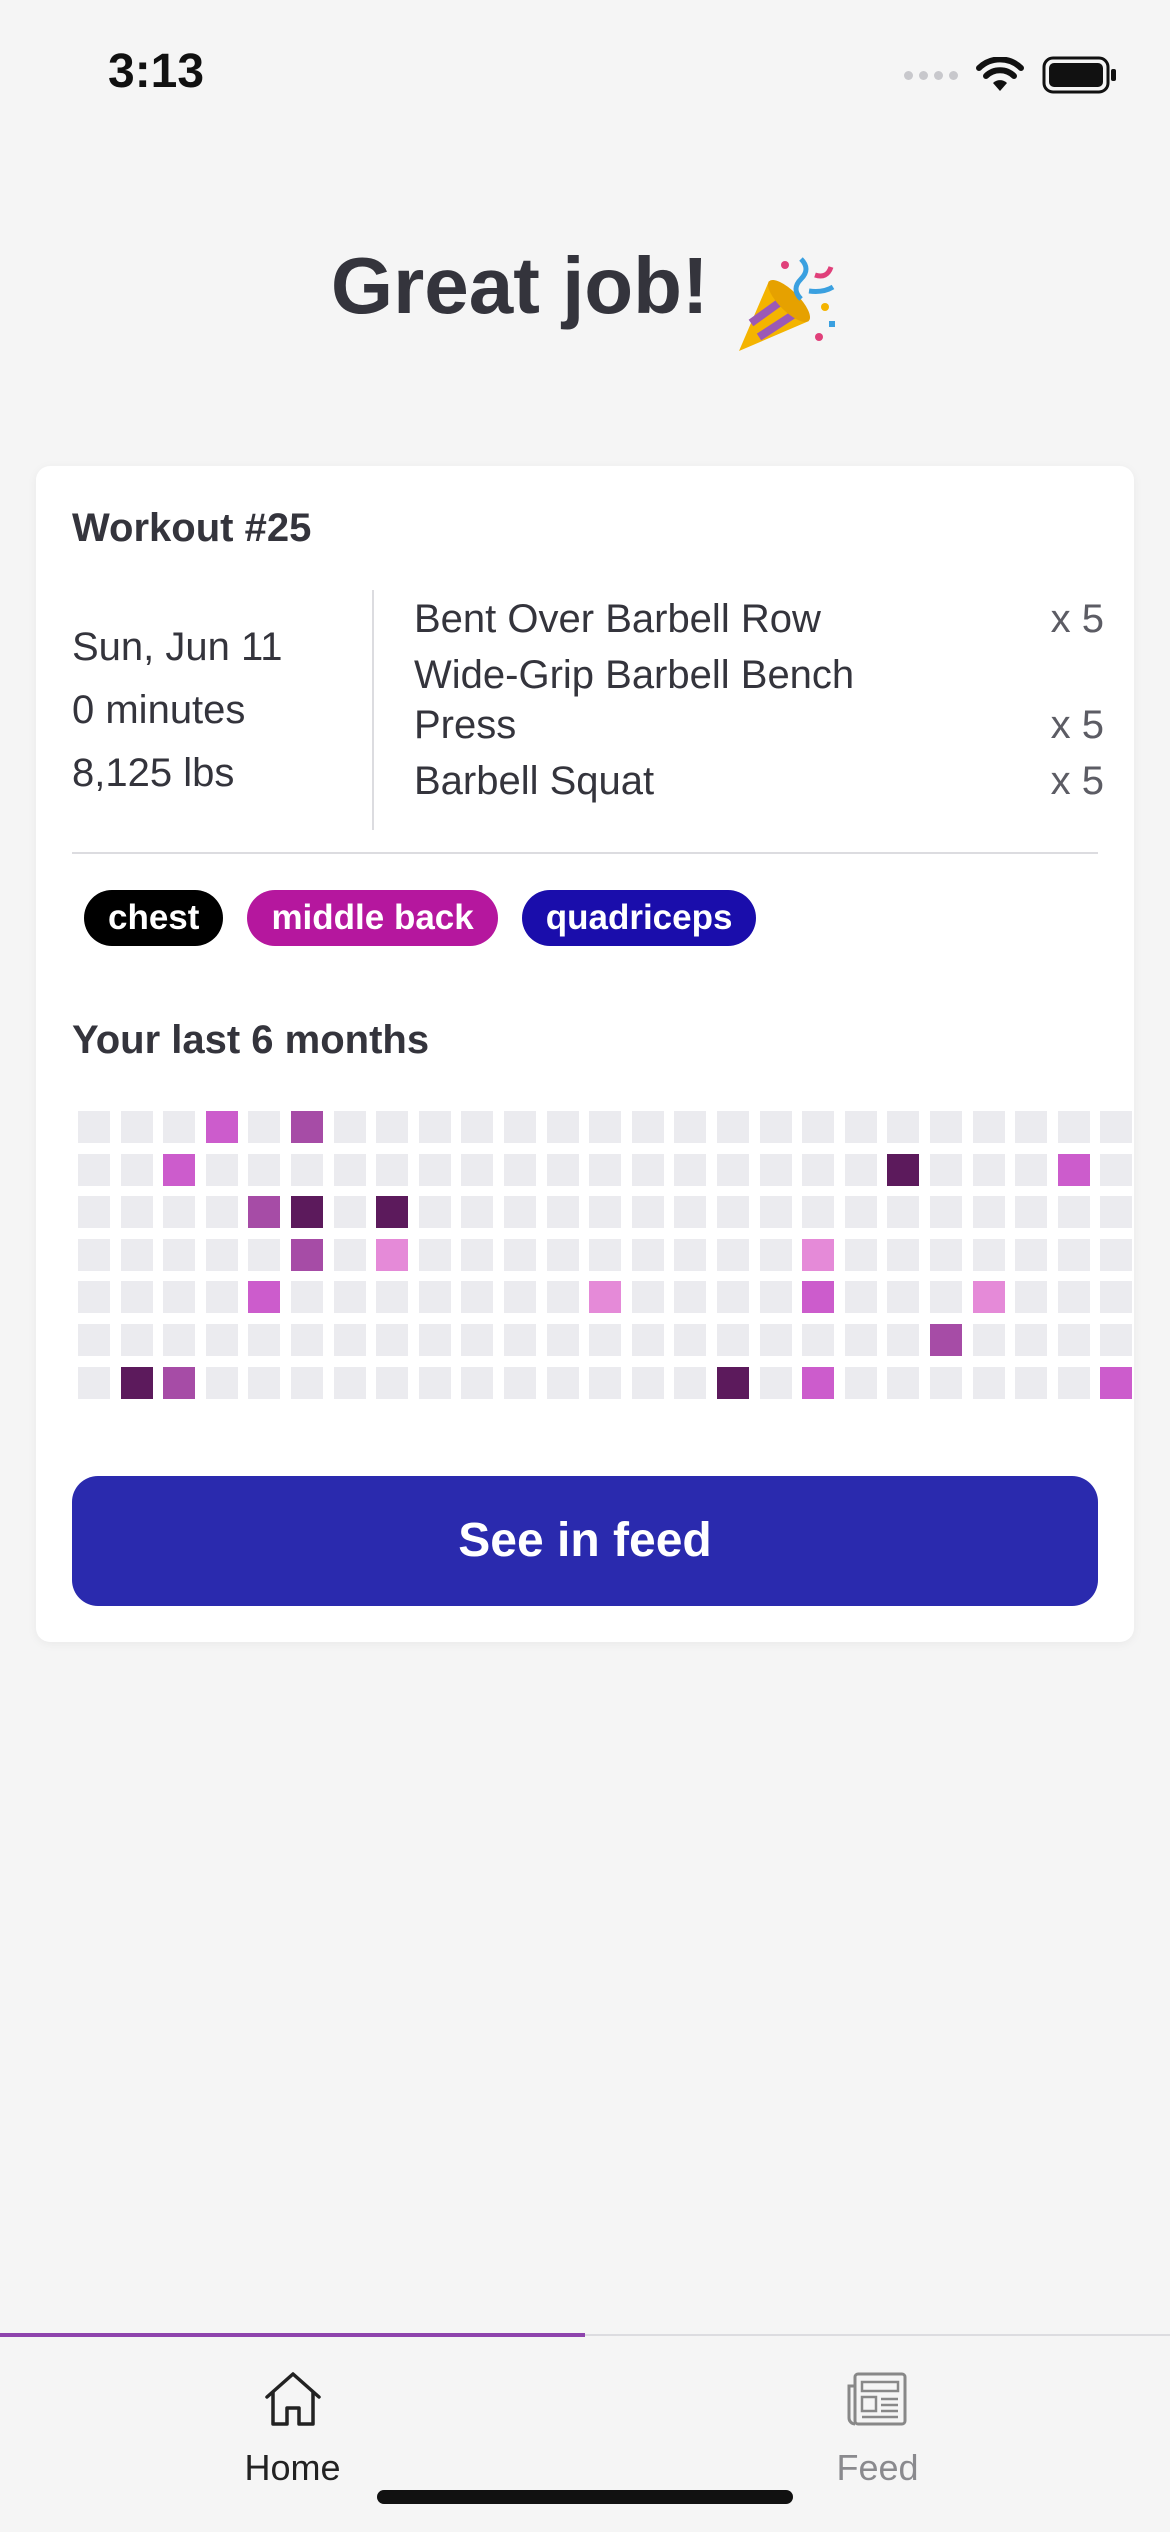 The image size is (1170, 2532). Describe the element at coordinates (251, 1040) in the screenshot. I see `history-title: Your last 6 months` at that location.